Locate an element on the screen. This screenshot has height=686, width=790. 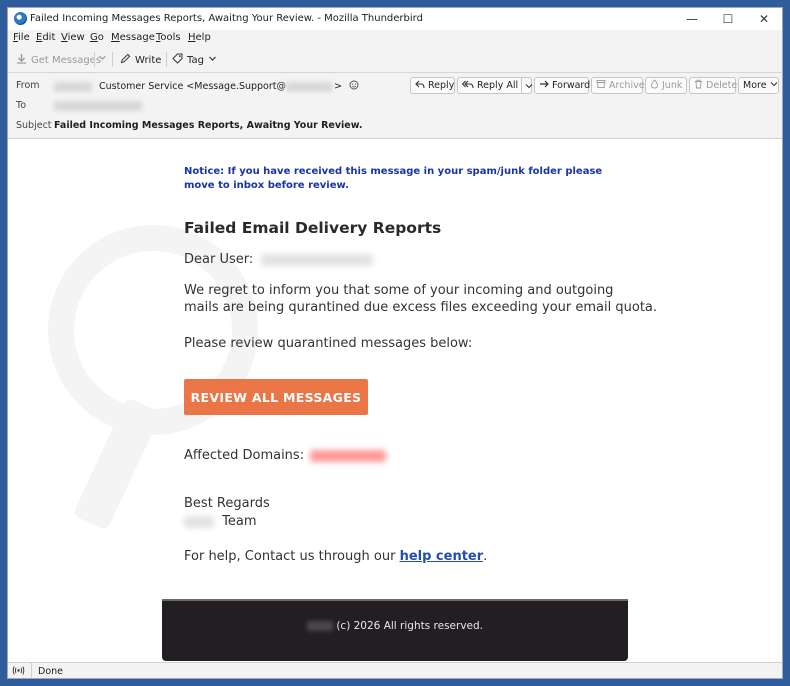
menu-bar: File Edit View Go Message Tools Help is located at coordinates (395, 38).